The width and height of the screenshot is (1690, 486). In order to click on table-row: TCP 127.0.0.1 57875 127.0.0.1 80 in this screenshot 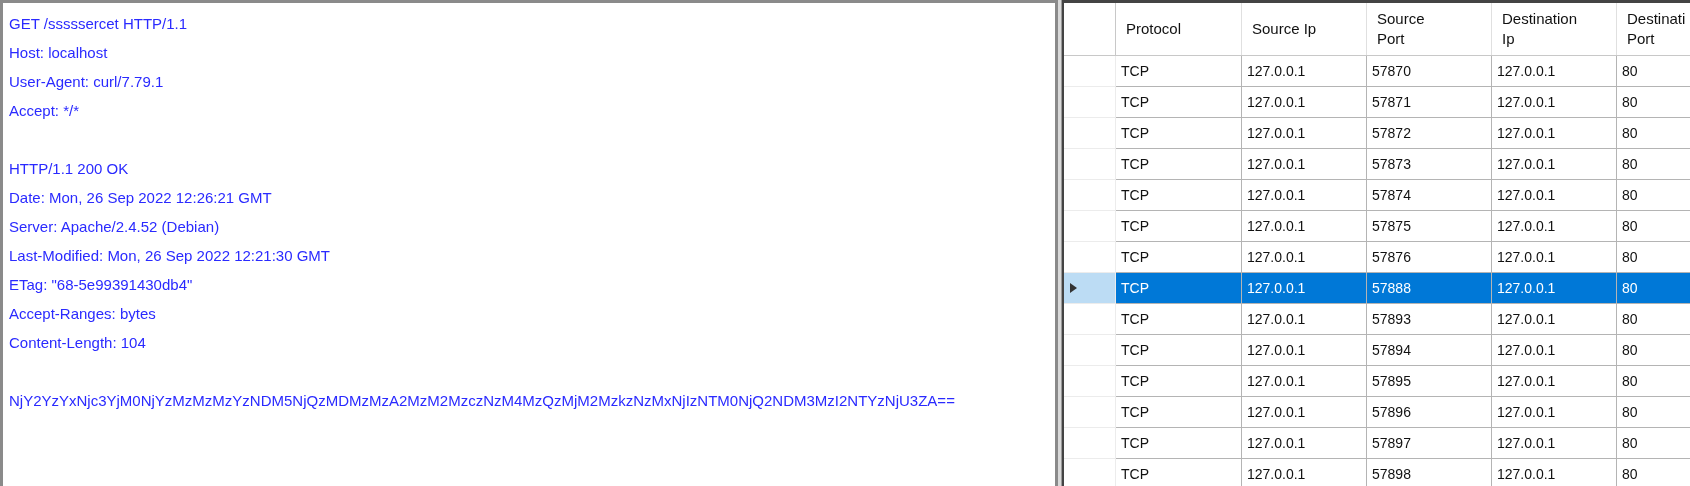, I will do `click(1377, 226)`.